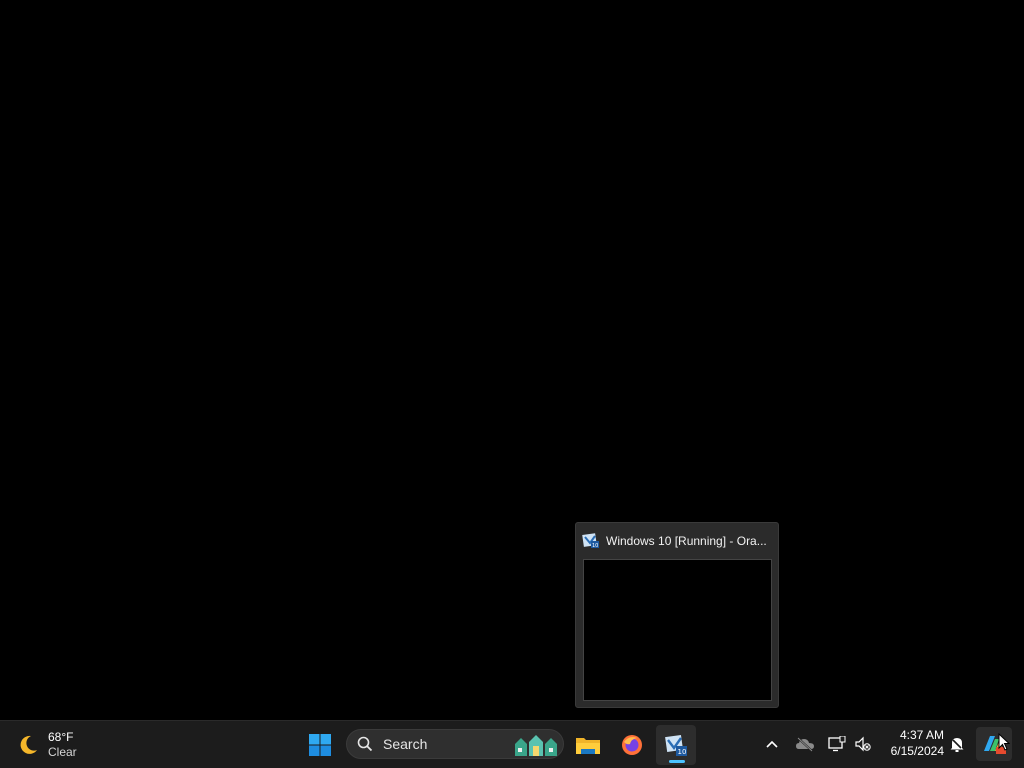 The height and width of the screenshot is (768, 1024). I want to click on file-explorer-button, so click(588, 745).